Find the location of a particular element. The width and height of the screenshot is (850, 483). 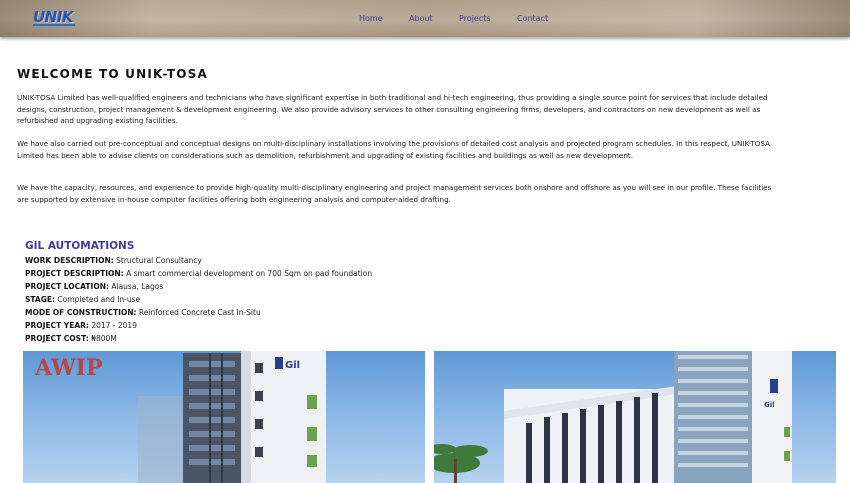

project-detail-stage: STAGE: Completed and In-use is located at coordinates (82, 300).